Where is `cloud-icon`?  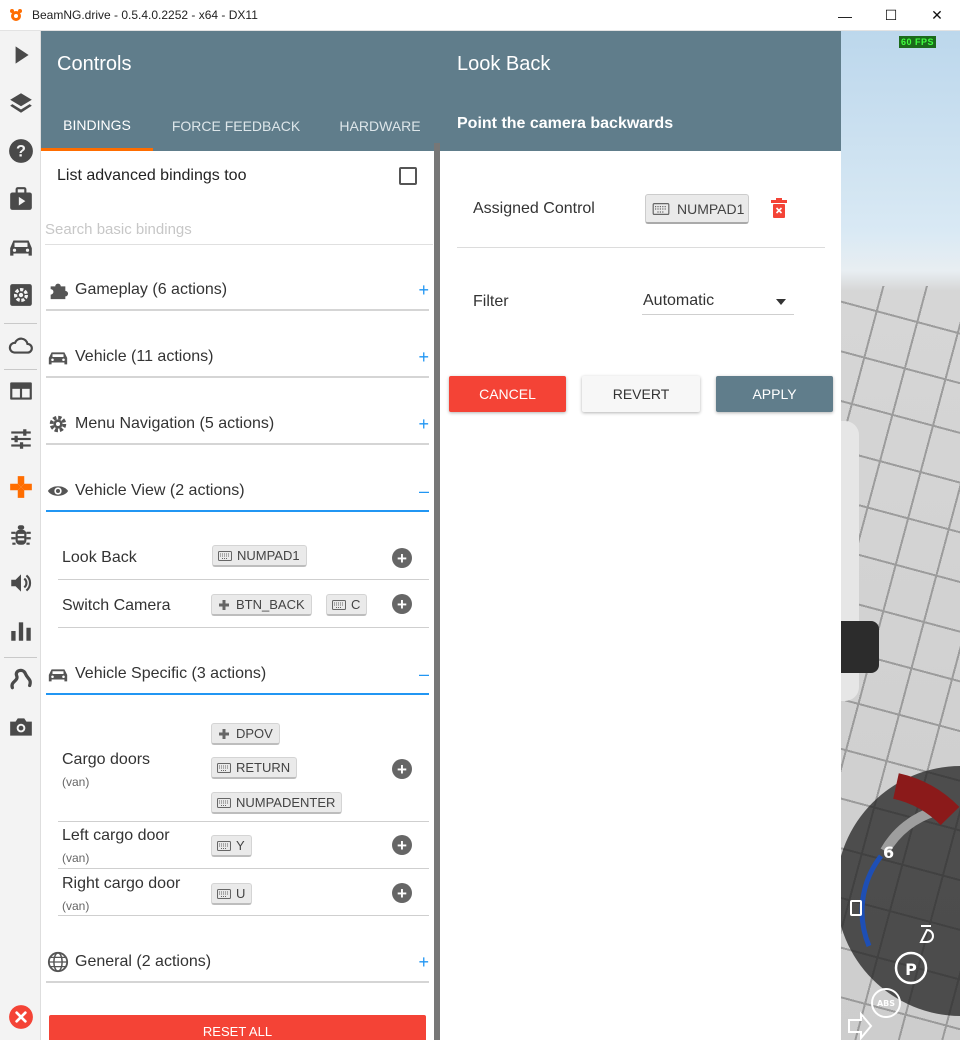 cloud-icon is located at coordinates (20, 345).